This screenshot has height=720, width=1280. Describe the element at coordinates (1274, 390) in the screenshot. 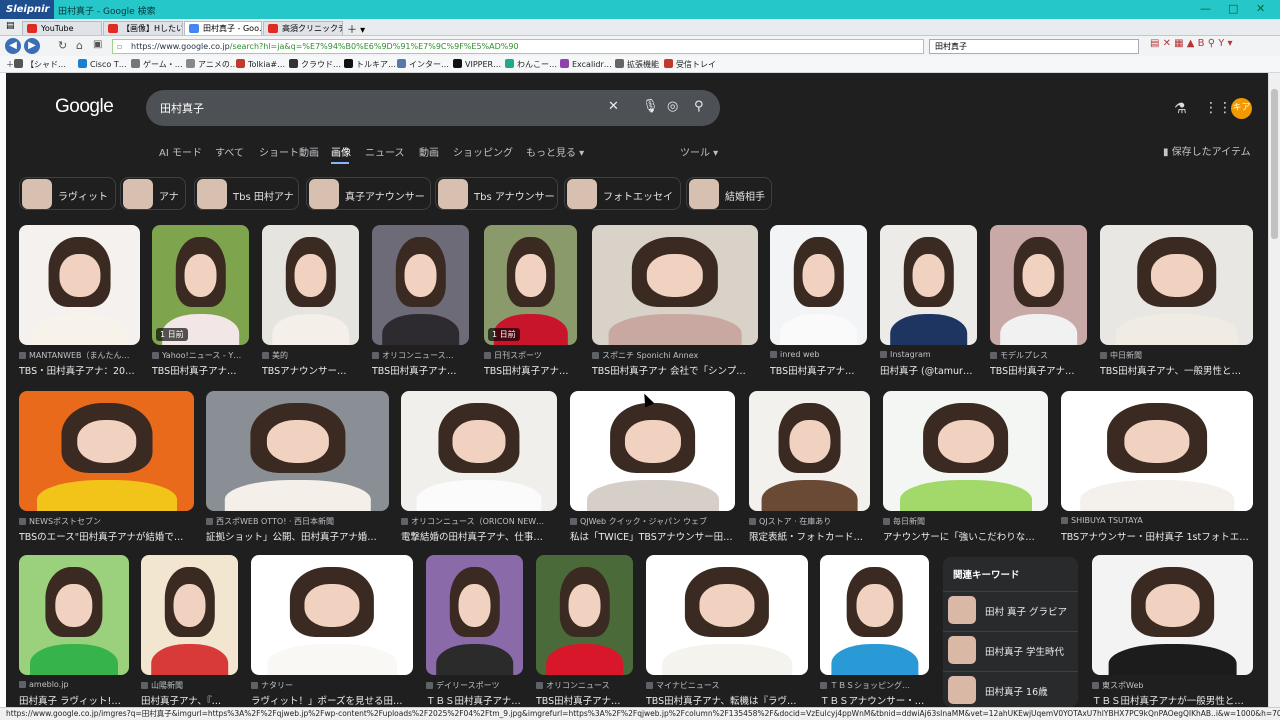

I see `page-scrollbar` at that location.